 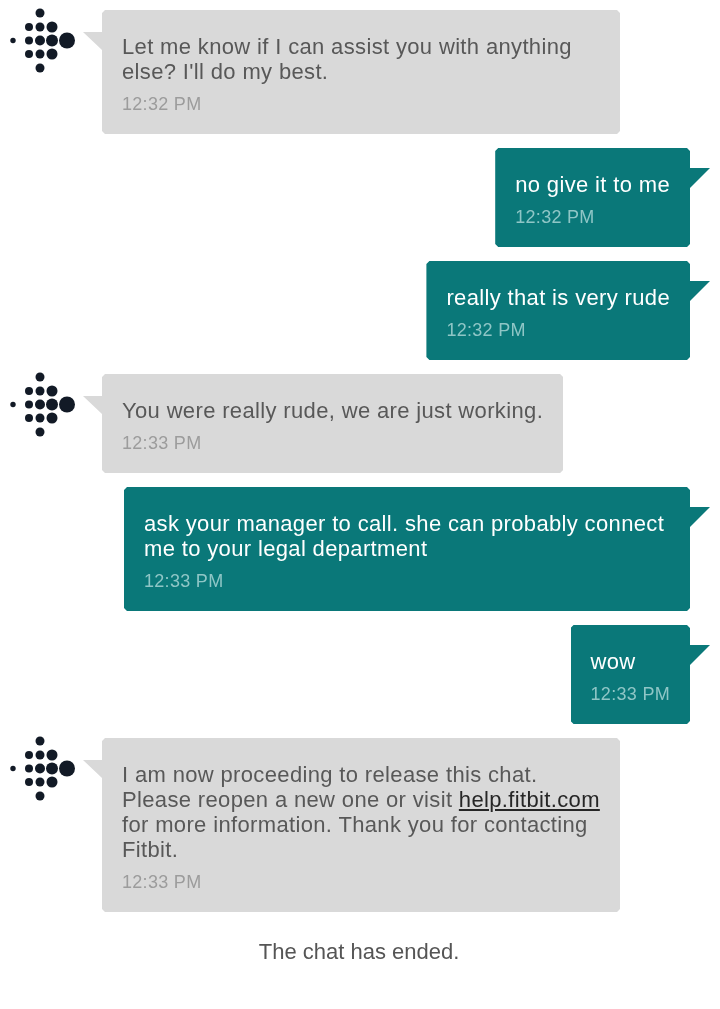 I want to click on message-text: no give it to me, so click(x=592, y=184).